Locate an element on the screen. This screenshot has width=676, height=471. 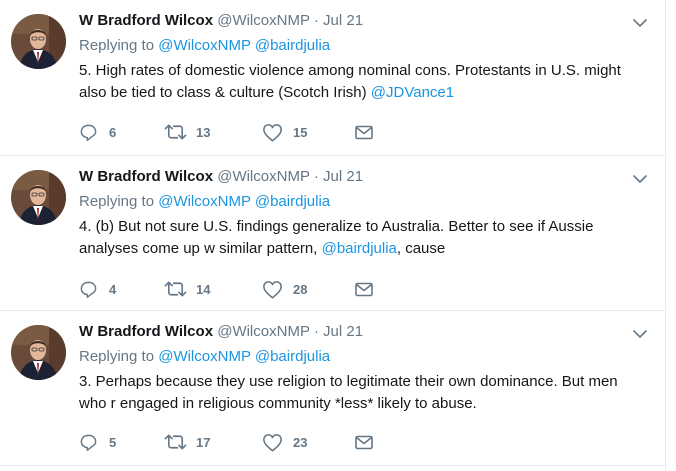
tweet-actions: 4 14 28 is located at coordinates (226, 289).